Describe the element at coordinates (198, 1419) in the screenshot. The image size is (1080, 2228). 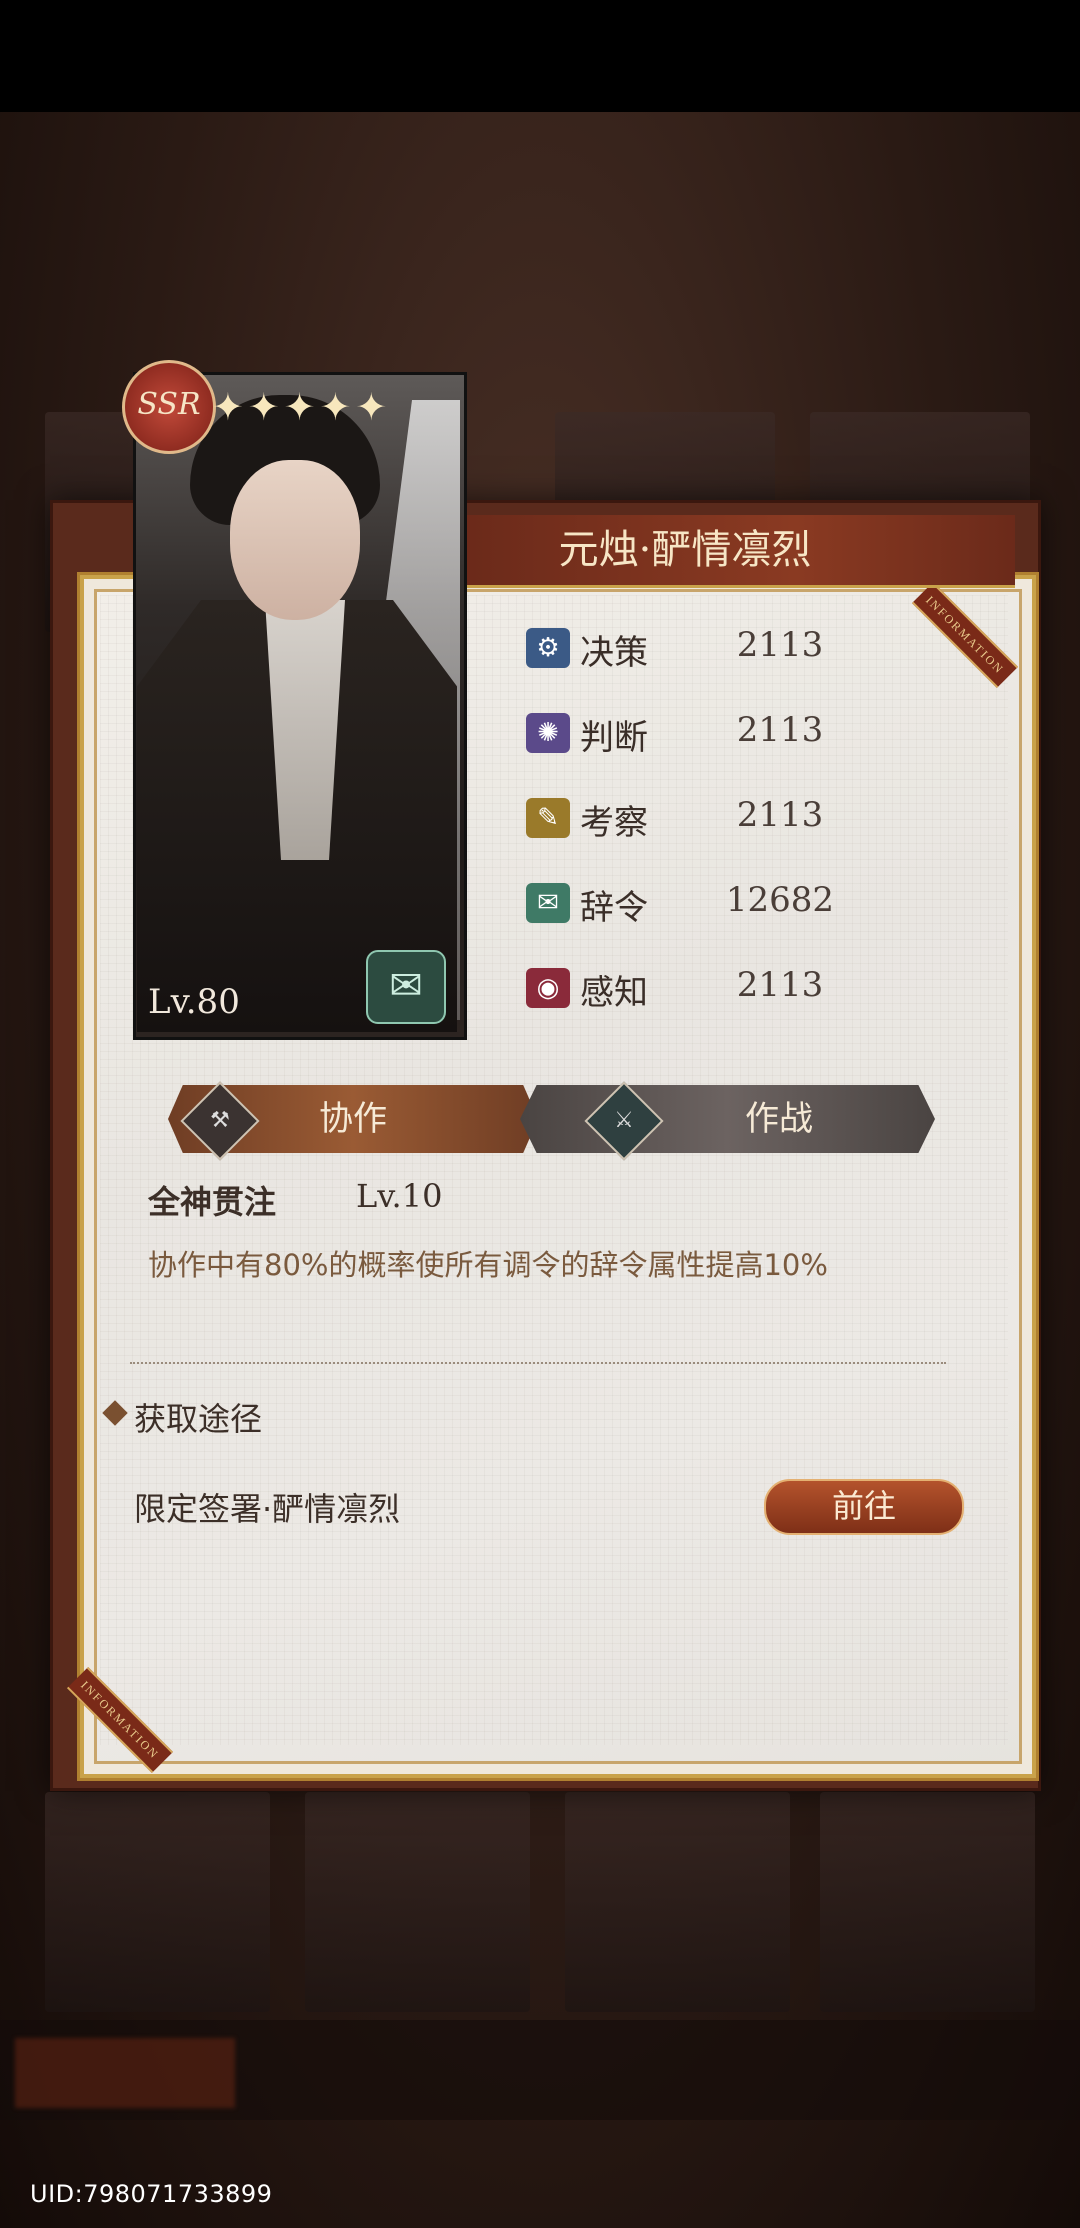
I see `acquisition-title: 获取途径` at that location.